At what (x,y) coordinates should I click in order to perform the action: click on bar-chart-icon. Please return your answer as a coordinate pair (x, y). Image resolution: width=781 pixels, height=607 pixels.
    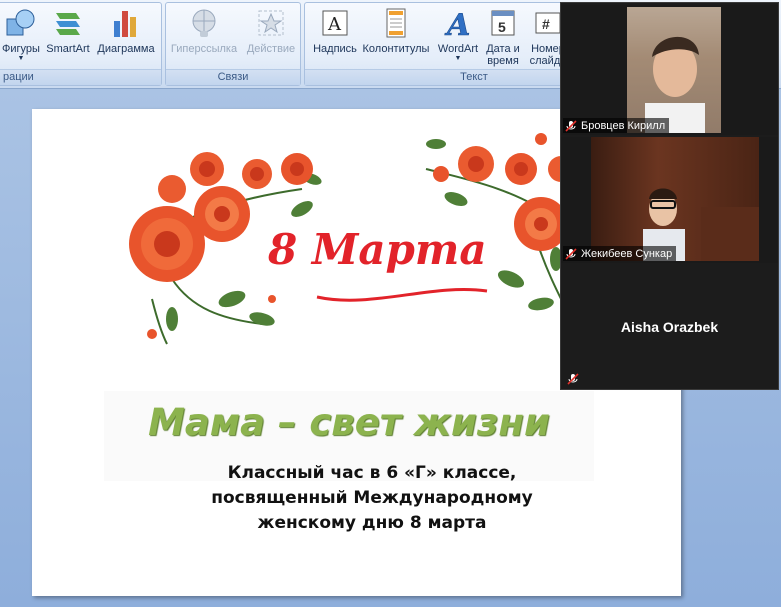
    Looking at the image, I should click on (126, 23).